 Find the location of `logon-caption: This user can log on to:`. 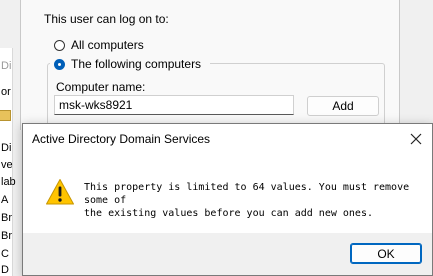

logon-caption: This user can log on to: is located at coordinates (106, 19).